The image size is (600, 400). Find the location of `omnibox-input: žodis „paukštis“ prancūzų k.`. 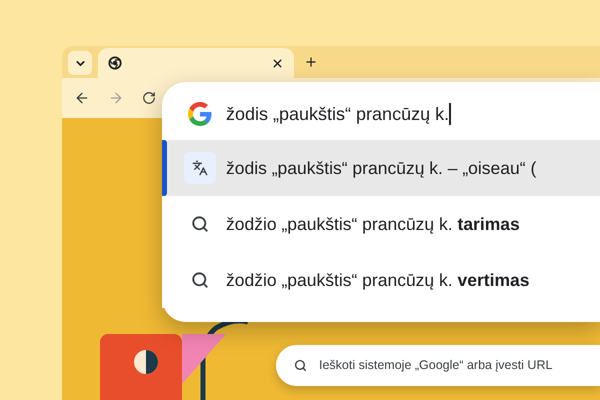

omnibox-input: žodis „paukštis“ prancūzų k. is located at coordinates (338, 114).